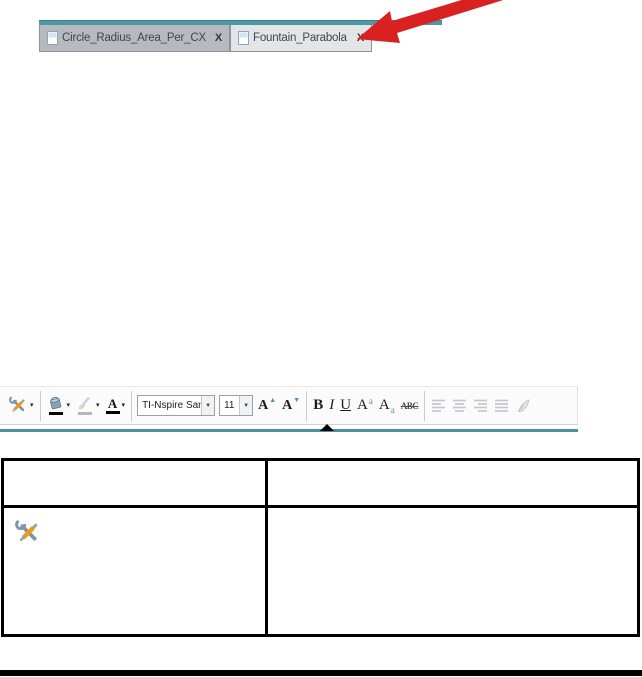  I want to click on superscript-base: A, so click(362, 405).